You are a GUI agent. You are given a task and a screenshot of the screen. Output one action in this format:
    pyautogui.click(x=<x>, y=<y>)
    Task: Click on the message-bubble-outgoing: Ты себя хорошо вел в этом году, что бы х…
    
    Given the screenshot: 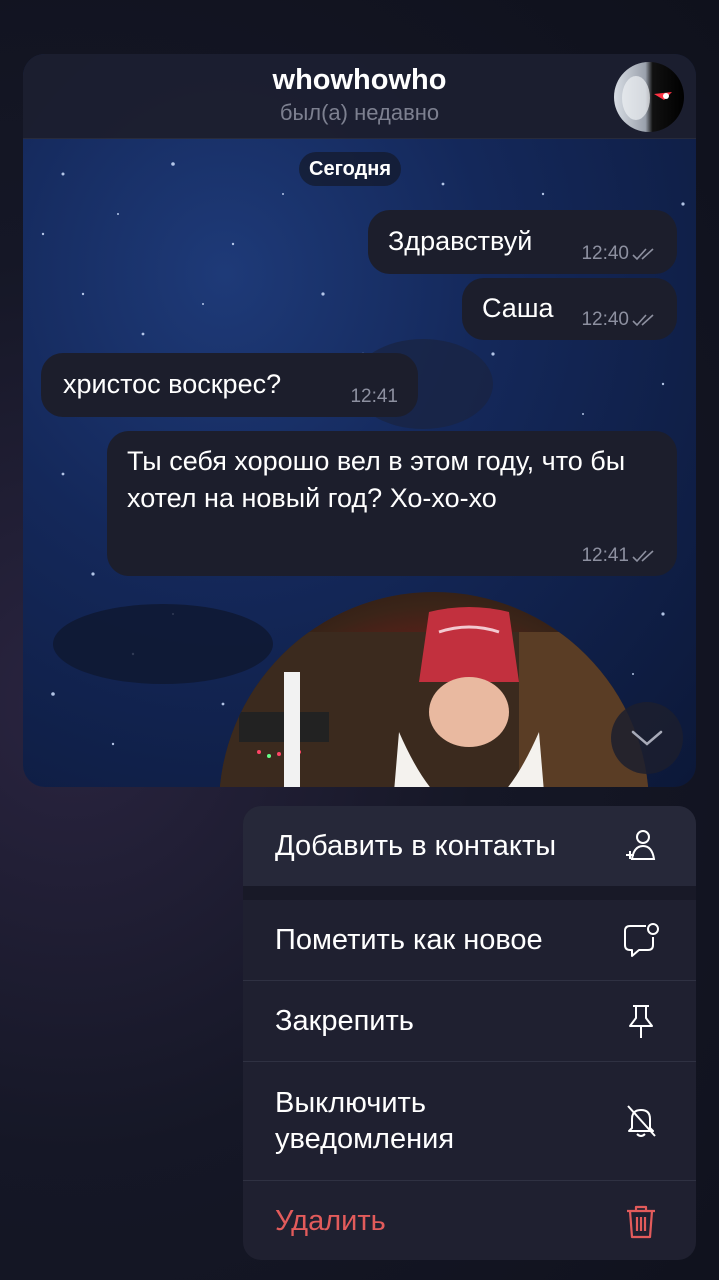 What is the action you would take?
    pyautogui.click(x=392, y=503)
    